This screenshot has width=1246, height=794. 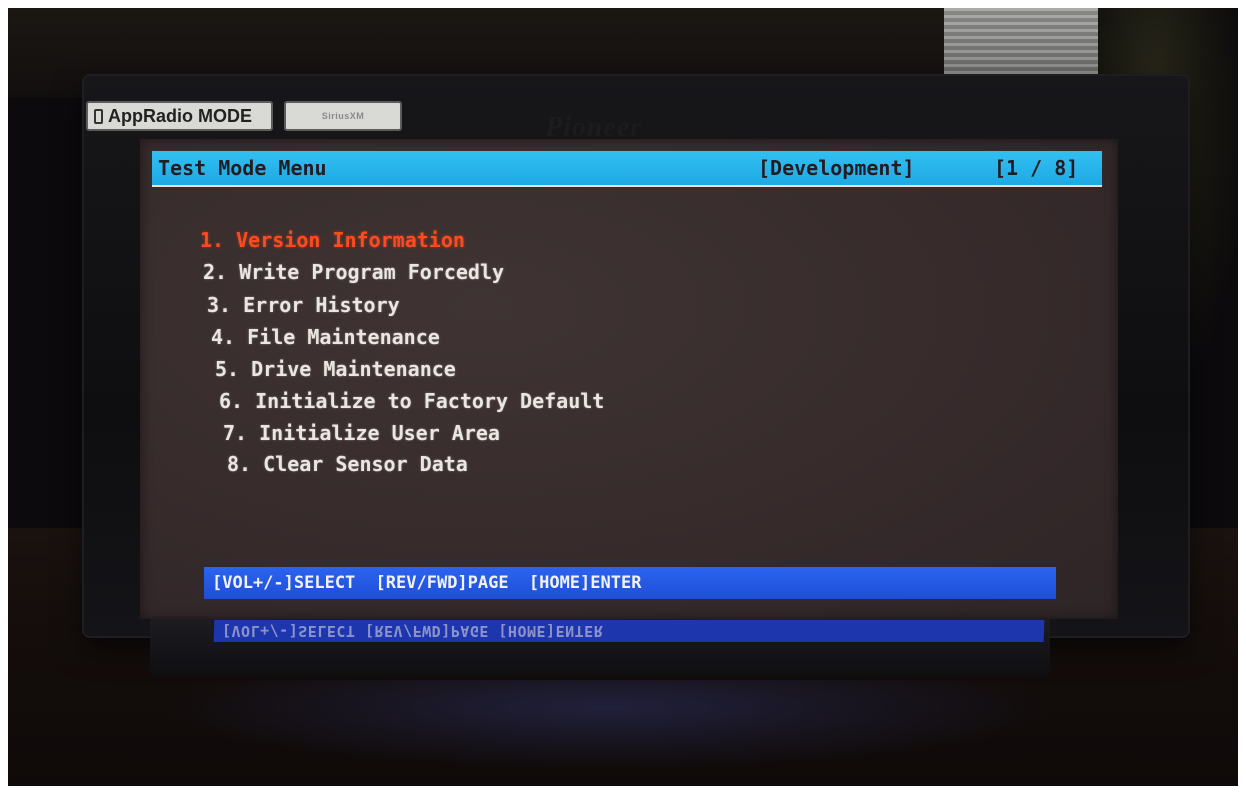 I want to click on key-hint-reflection-text: [VOL+/-]SELECT [REV/FWD]PAGE [HOME]ENTER, so click(x=413, y=631).